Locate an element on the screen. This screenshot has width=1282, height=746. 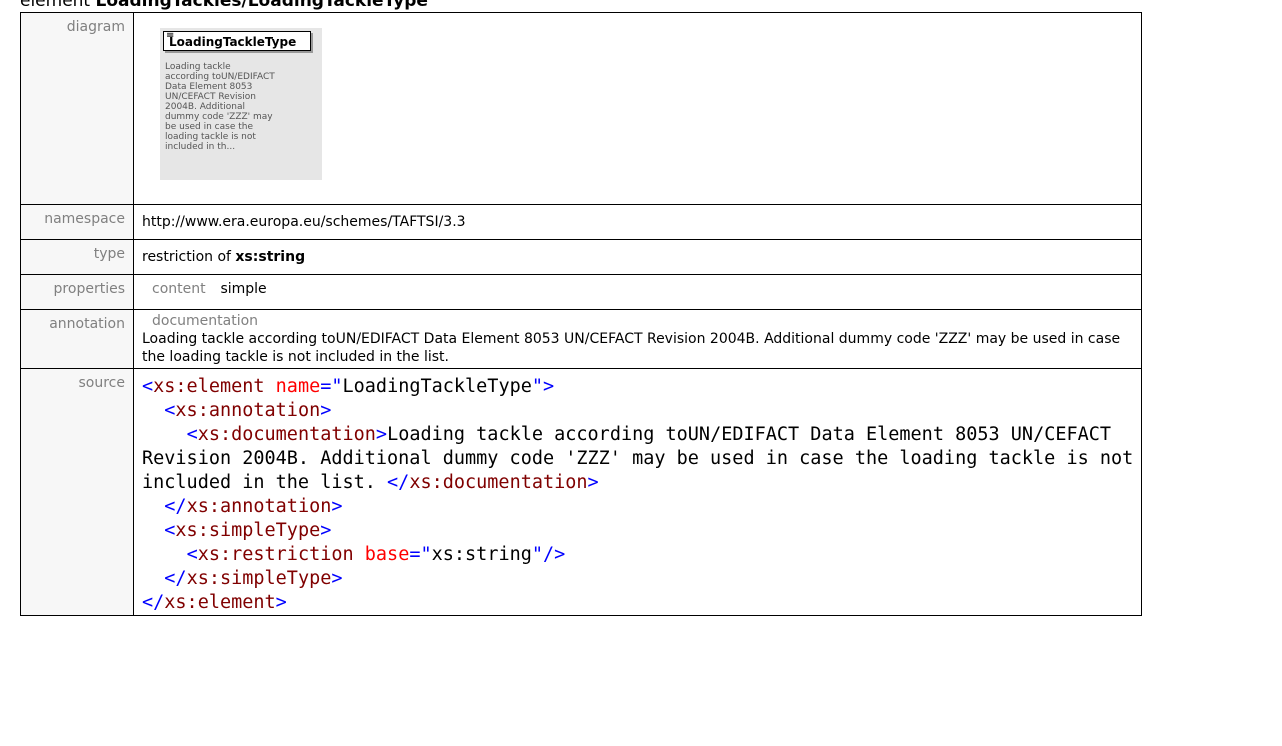
diagram-element-box: ≡ LoadingTackleType is located at coordinates (237, 40).